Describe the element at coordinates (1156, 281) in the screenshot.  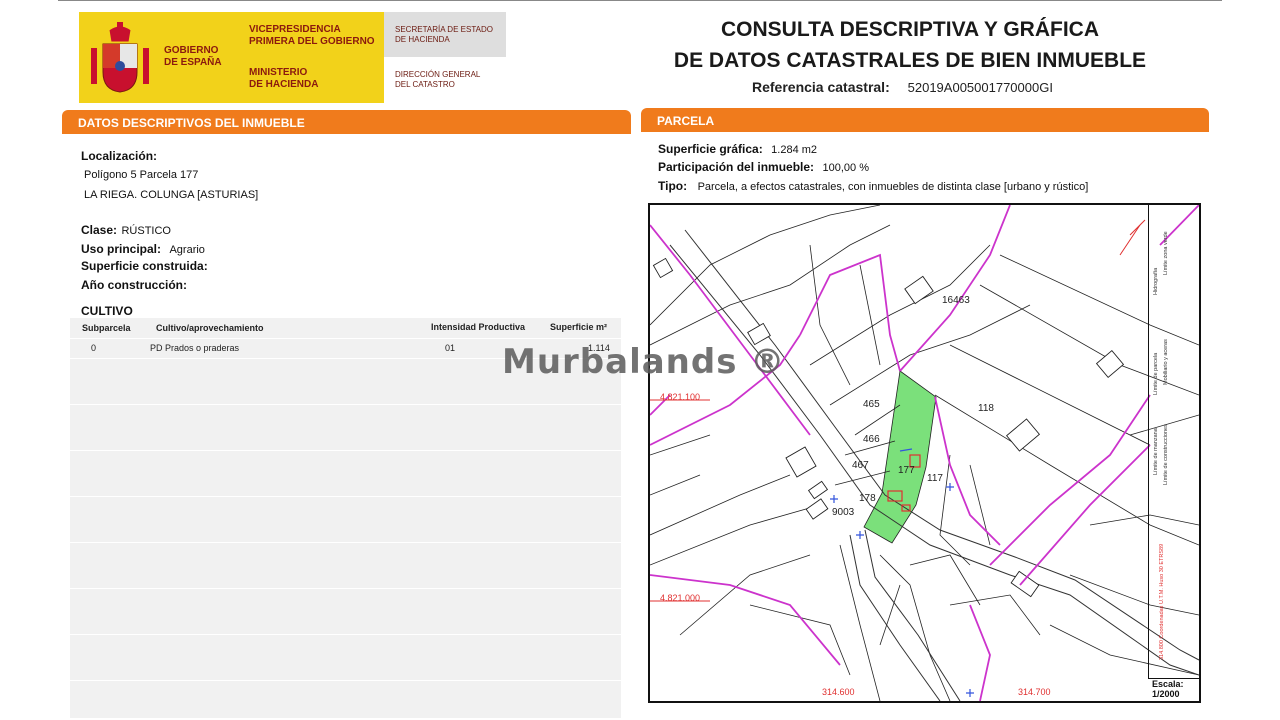
I see `legend-hidrografia: Hidrografía` at that location.